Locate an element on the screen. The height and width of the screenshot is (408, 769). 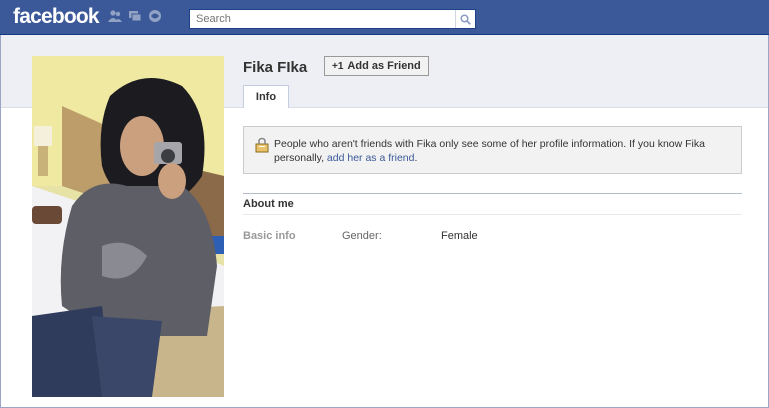
about-me-heading: About me is located at coordinates (268, 204).